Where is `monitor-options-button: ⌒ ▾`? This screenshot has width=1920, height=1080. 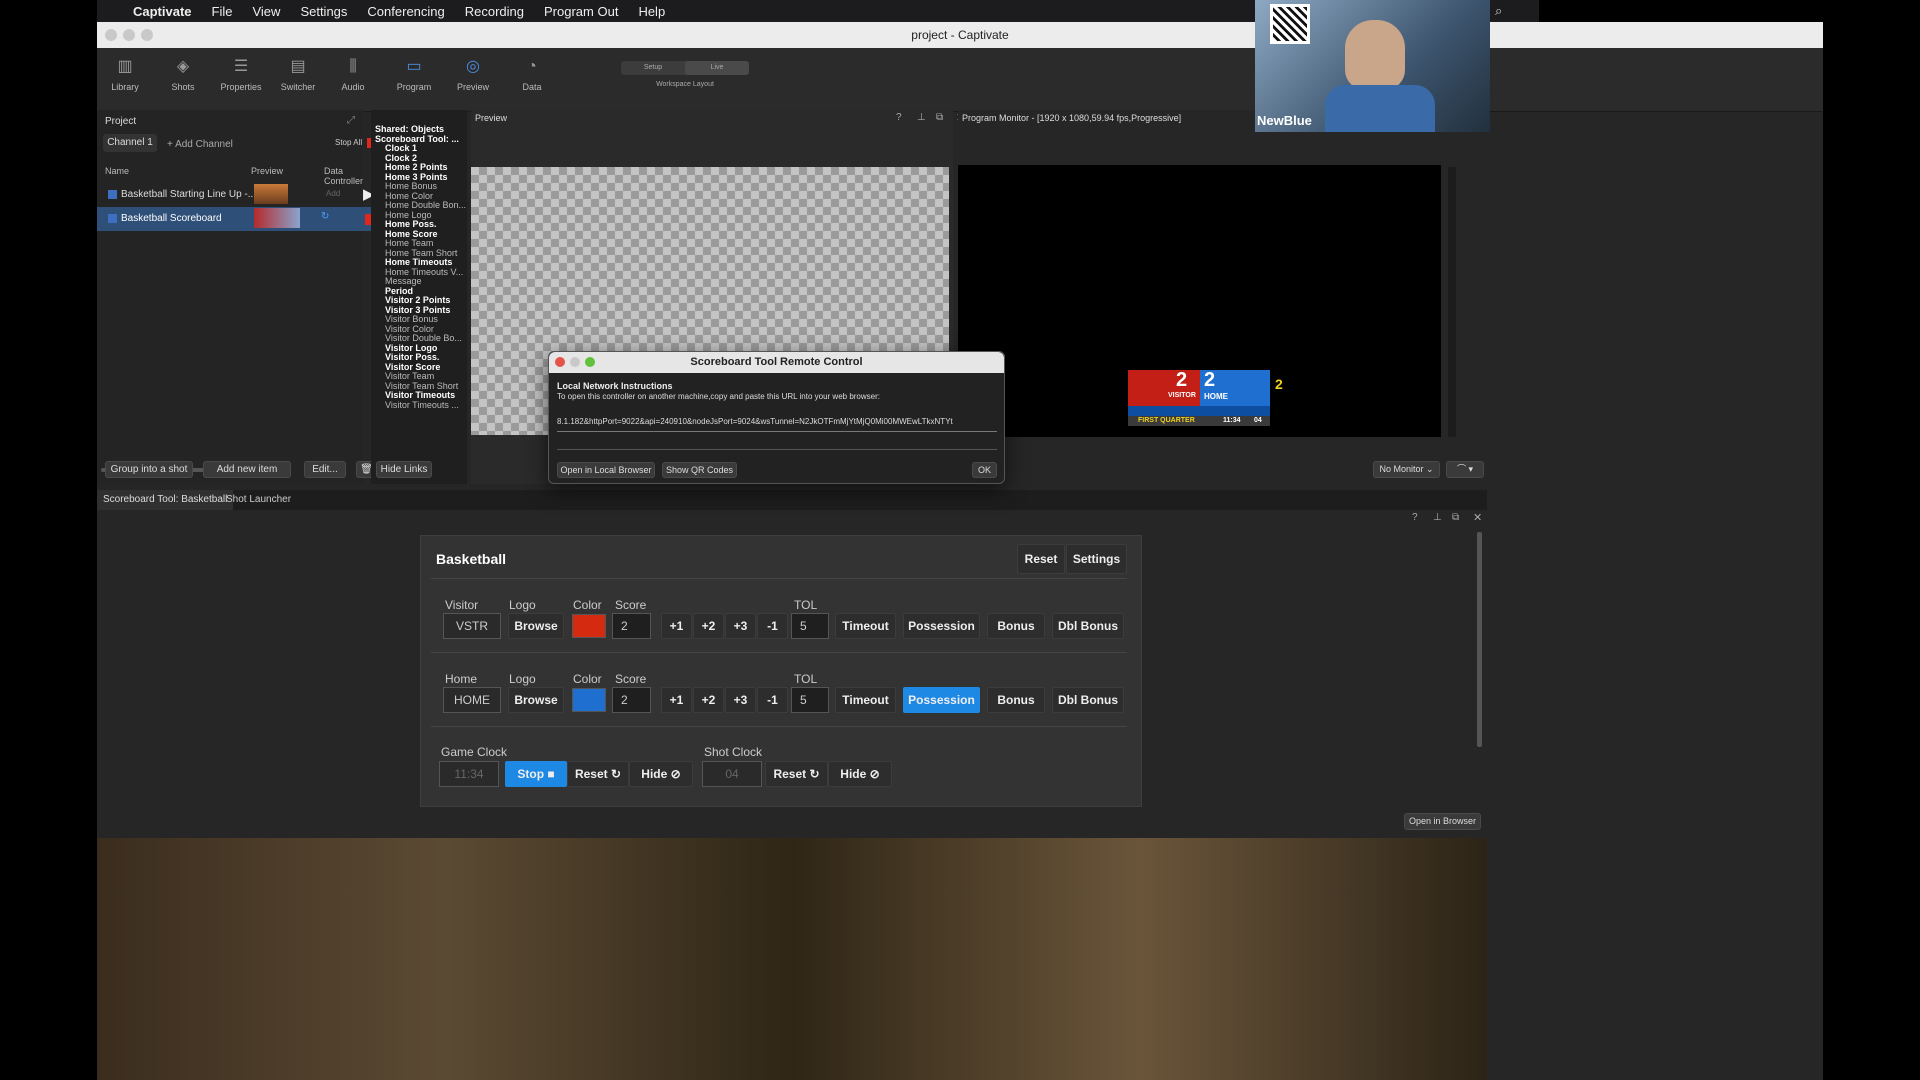 monitor-options-button: ⌒ ▾ is located at coordinates (1465, 469).